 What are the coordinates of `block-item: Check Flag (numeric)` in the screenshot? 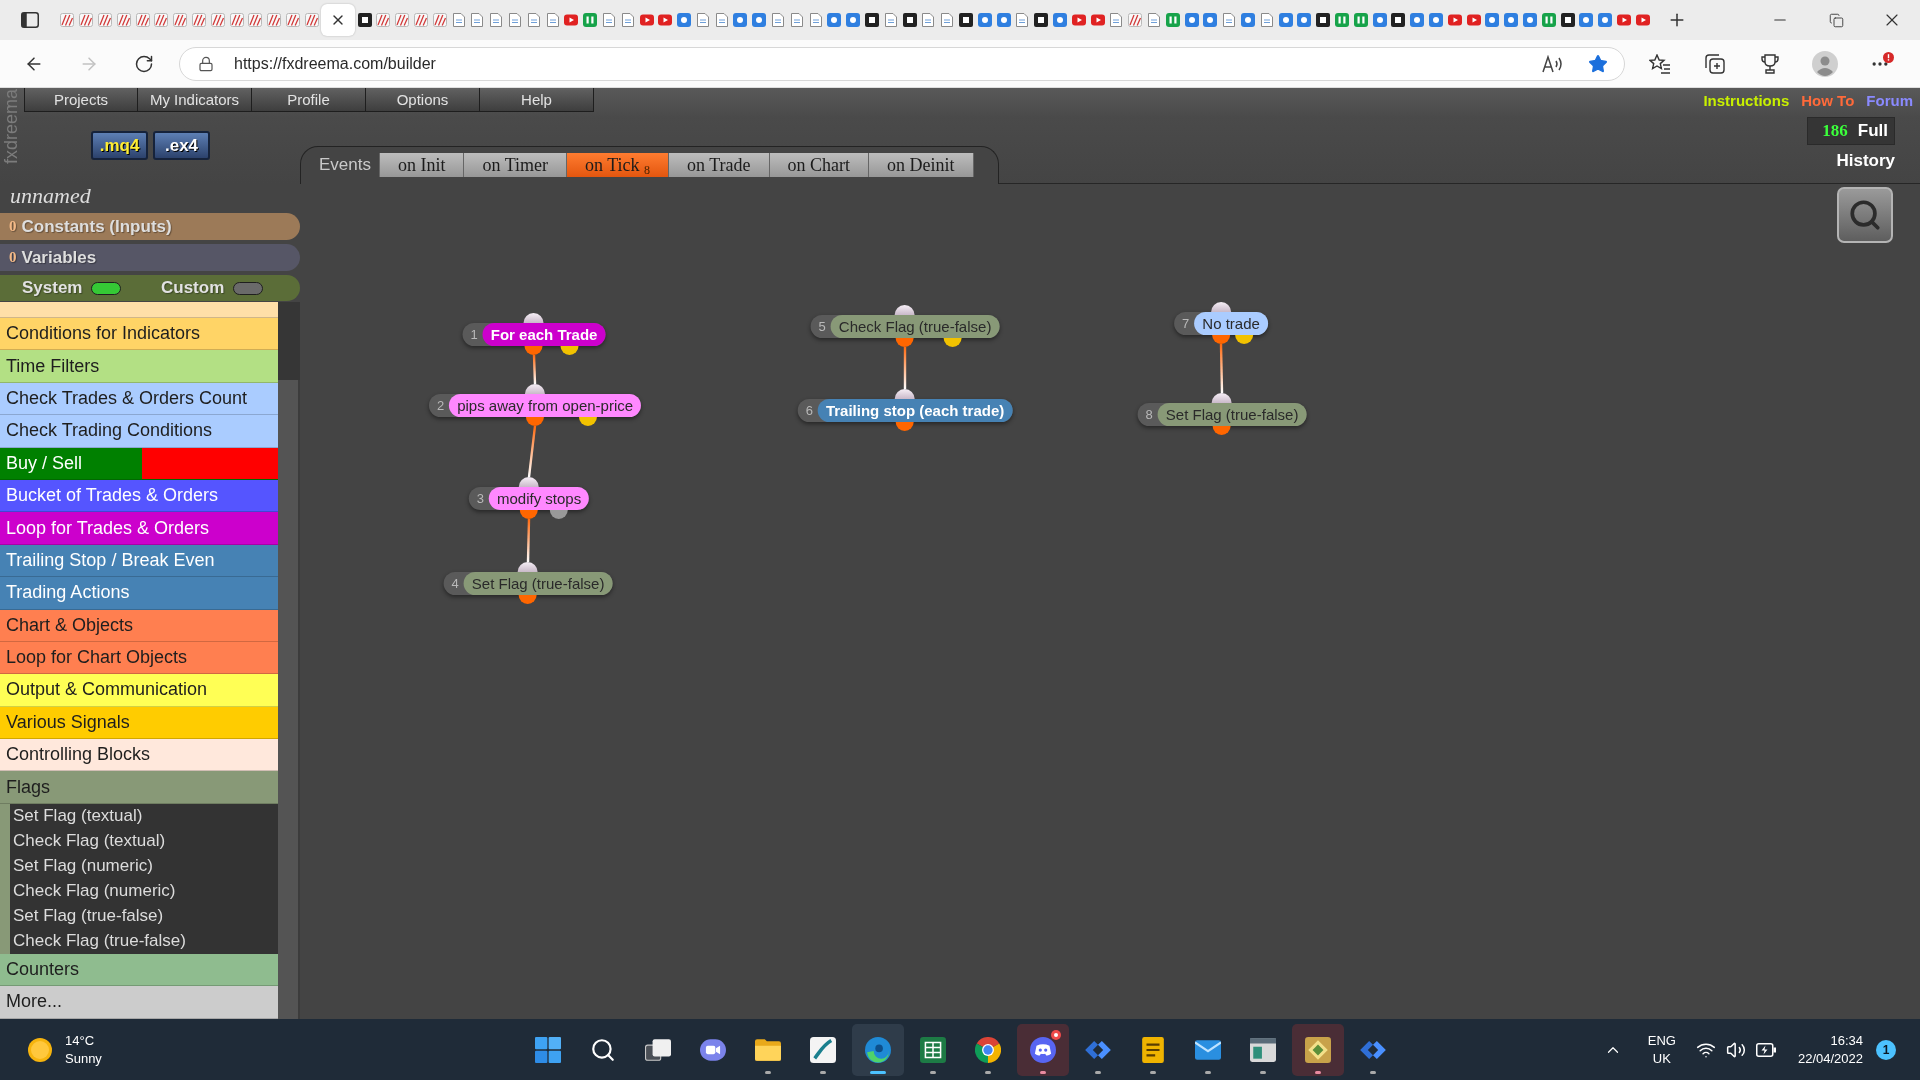 It's located at (145, 891).